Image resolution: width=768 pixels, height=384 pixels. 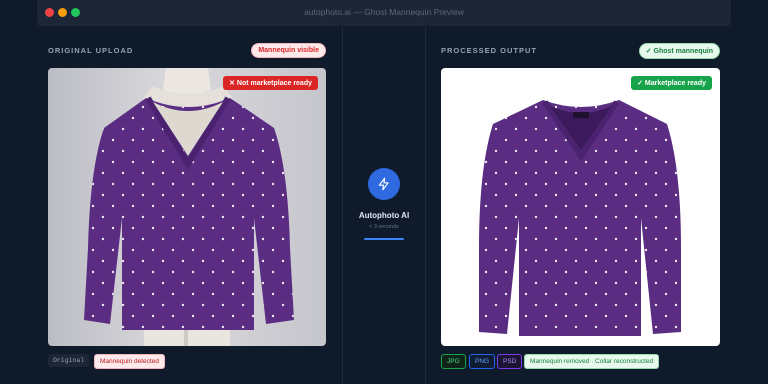 I want to click on format-png-tag: PNG, so click(x=482, y=361).